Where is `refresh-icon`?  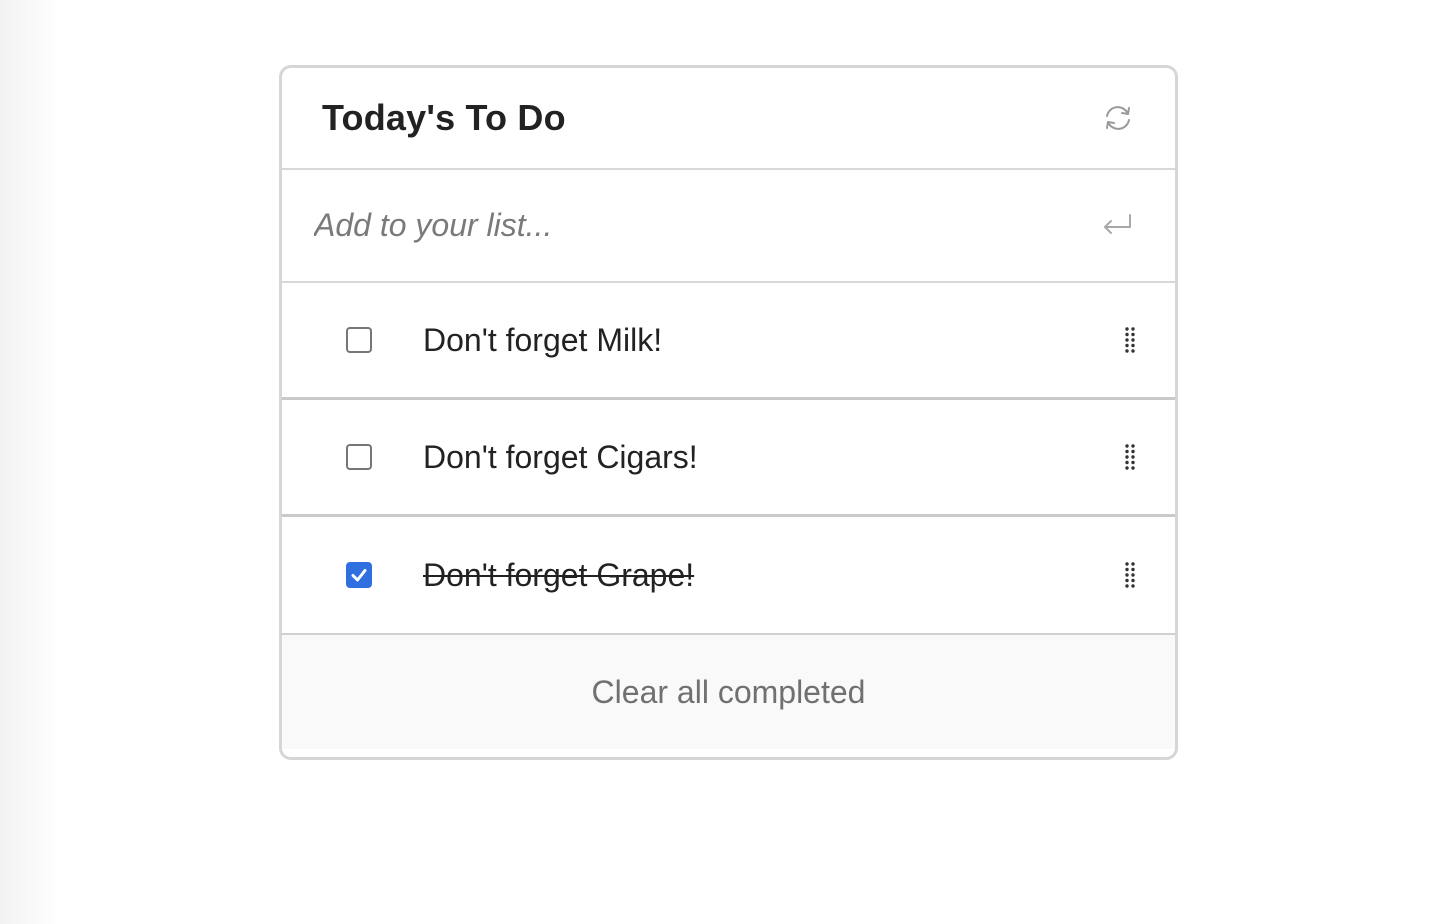
refresh-icon is located at coordinates (1118, 118).